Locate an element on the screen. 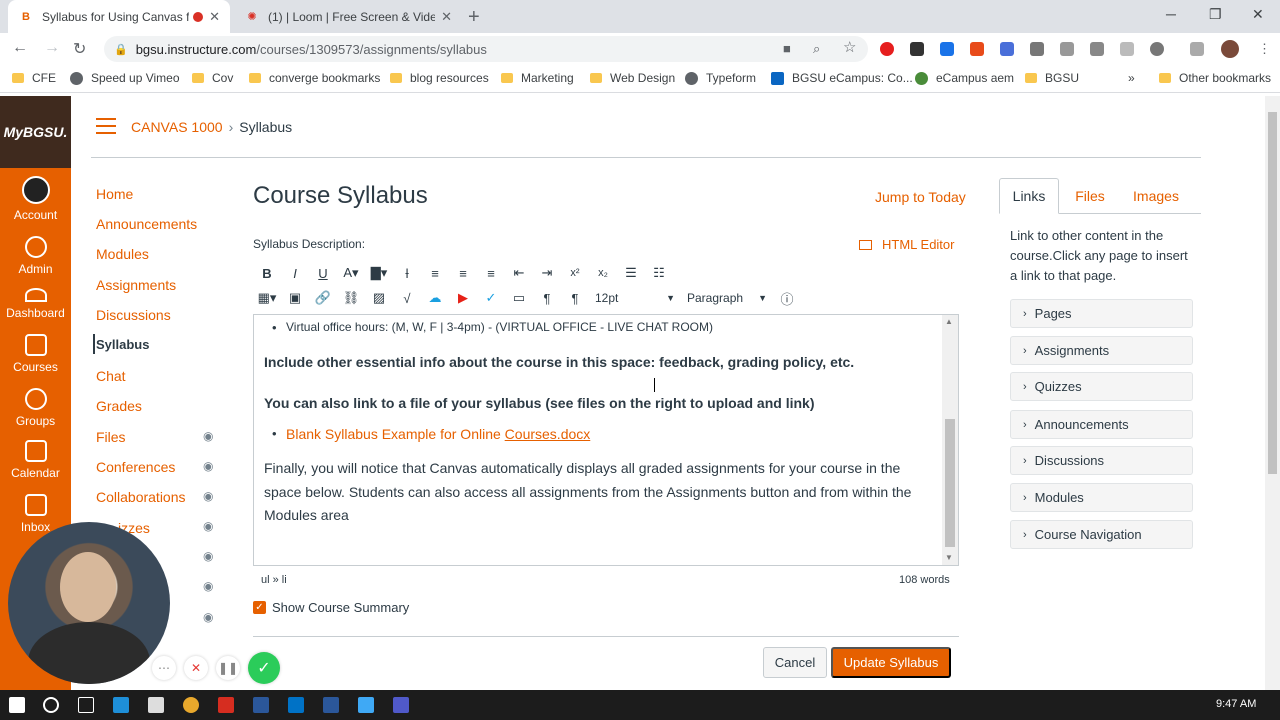 The width and height of the screenshot is (1280, 720). course-nav-modules: Modules is located at coordinates (122, 254).